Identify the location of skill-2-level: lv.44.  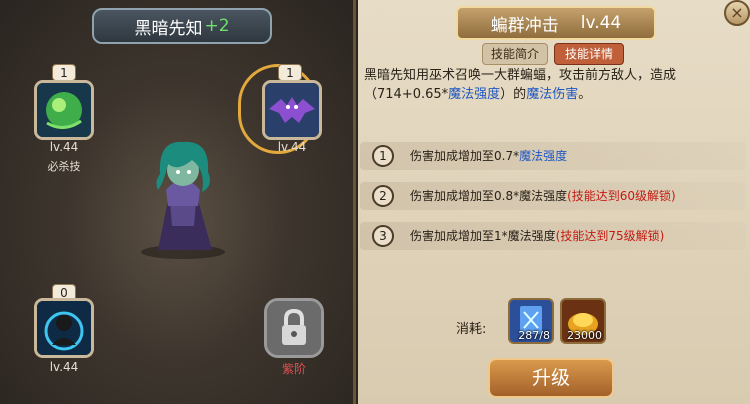
(292, 147).